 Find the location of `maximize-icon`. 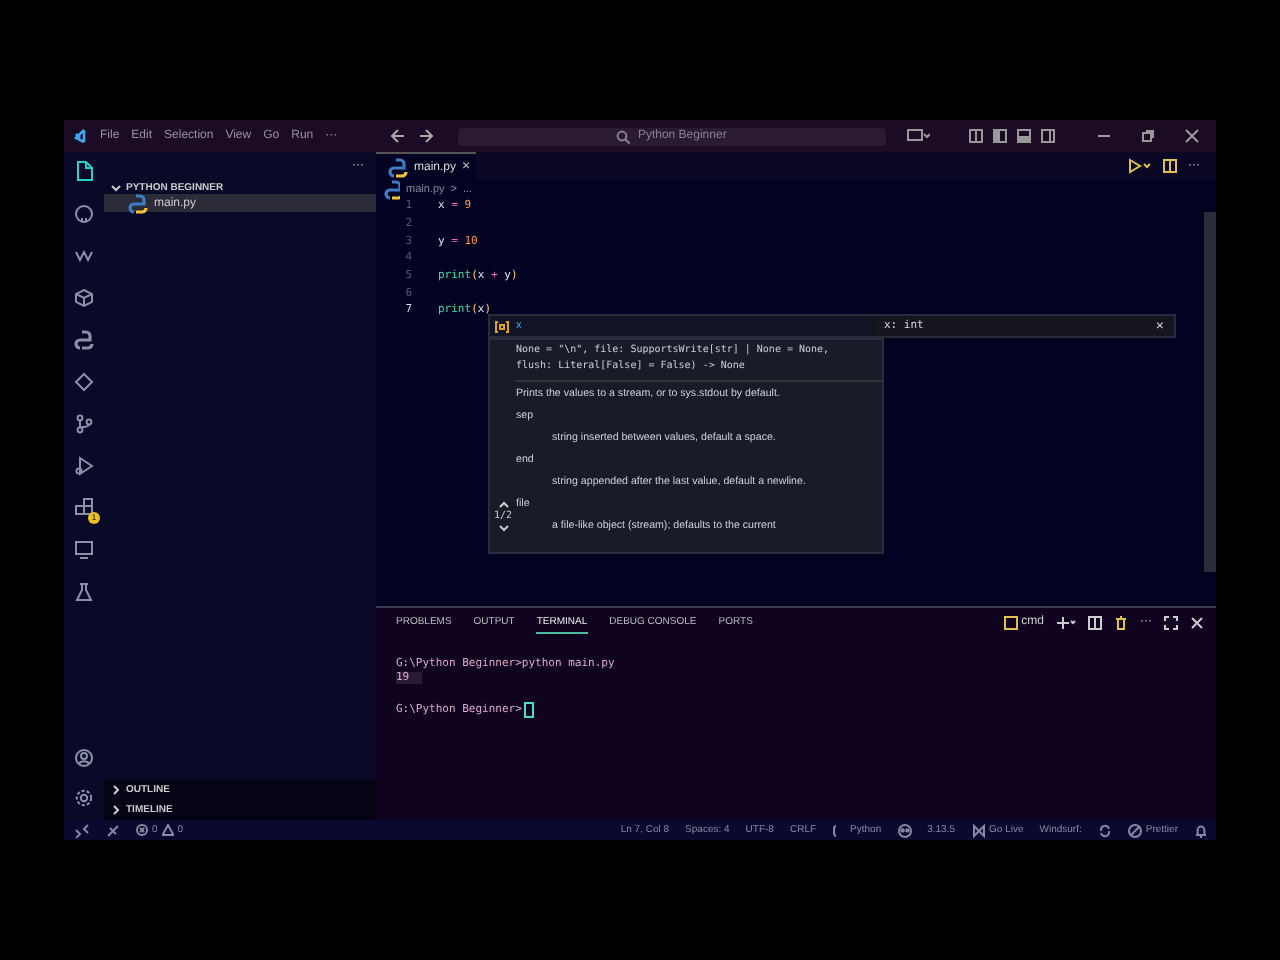

maximize-icon is located at coordinates (1171, 622).